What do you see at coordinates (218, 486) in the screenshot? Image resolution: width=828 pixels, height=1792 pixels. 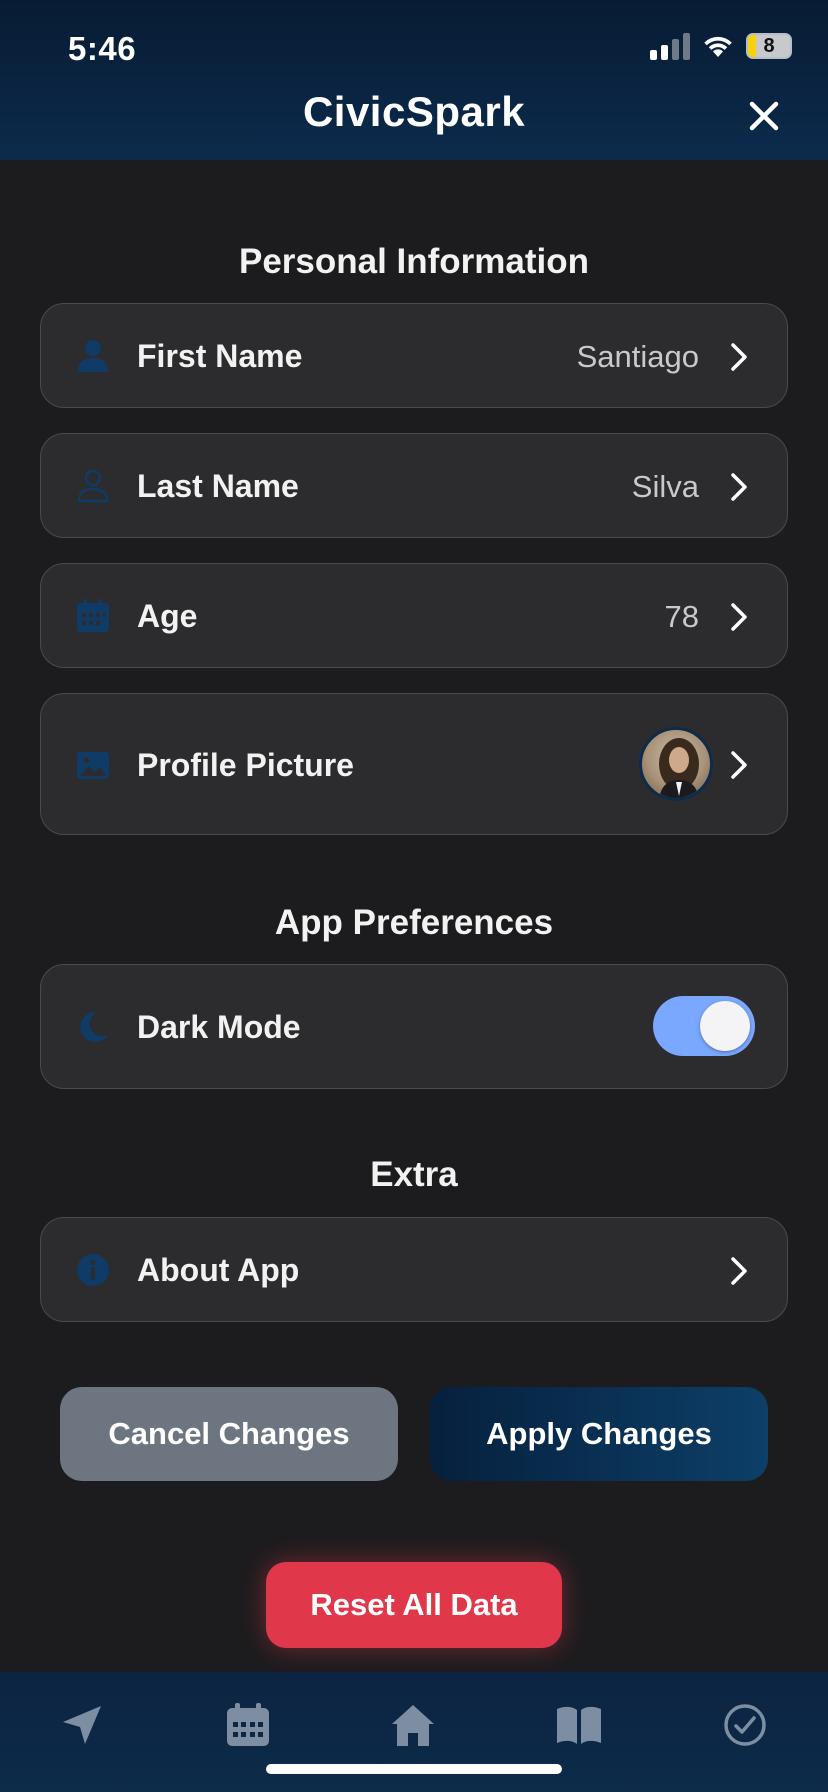 I see `last-name-label: Last Name` at bounding box center [218, 486].